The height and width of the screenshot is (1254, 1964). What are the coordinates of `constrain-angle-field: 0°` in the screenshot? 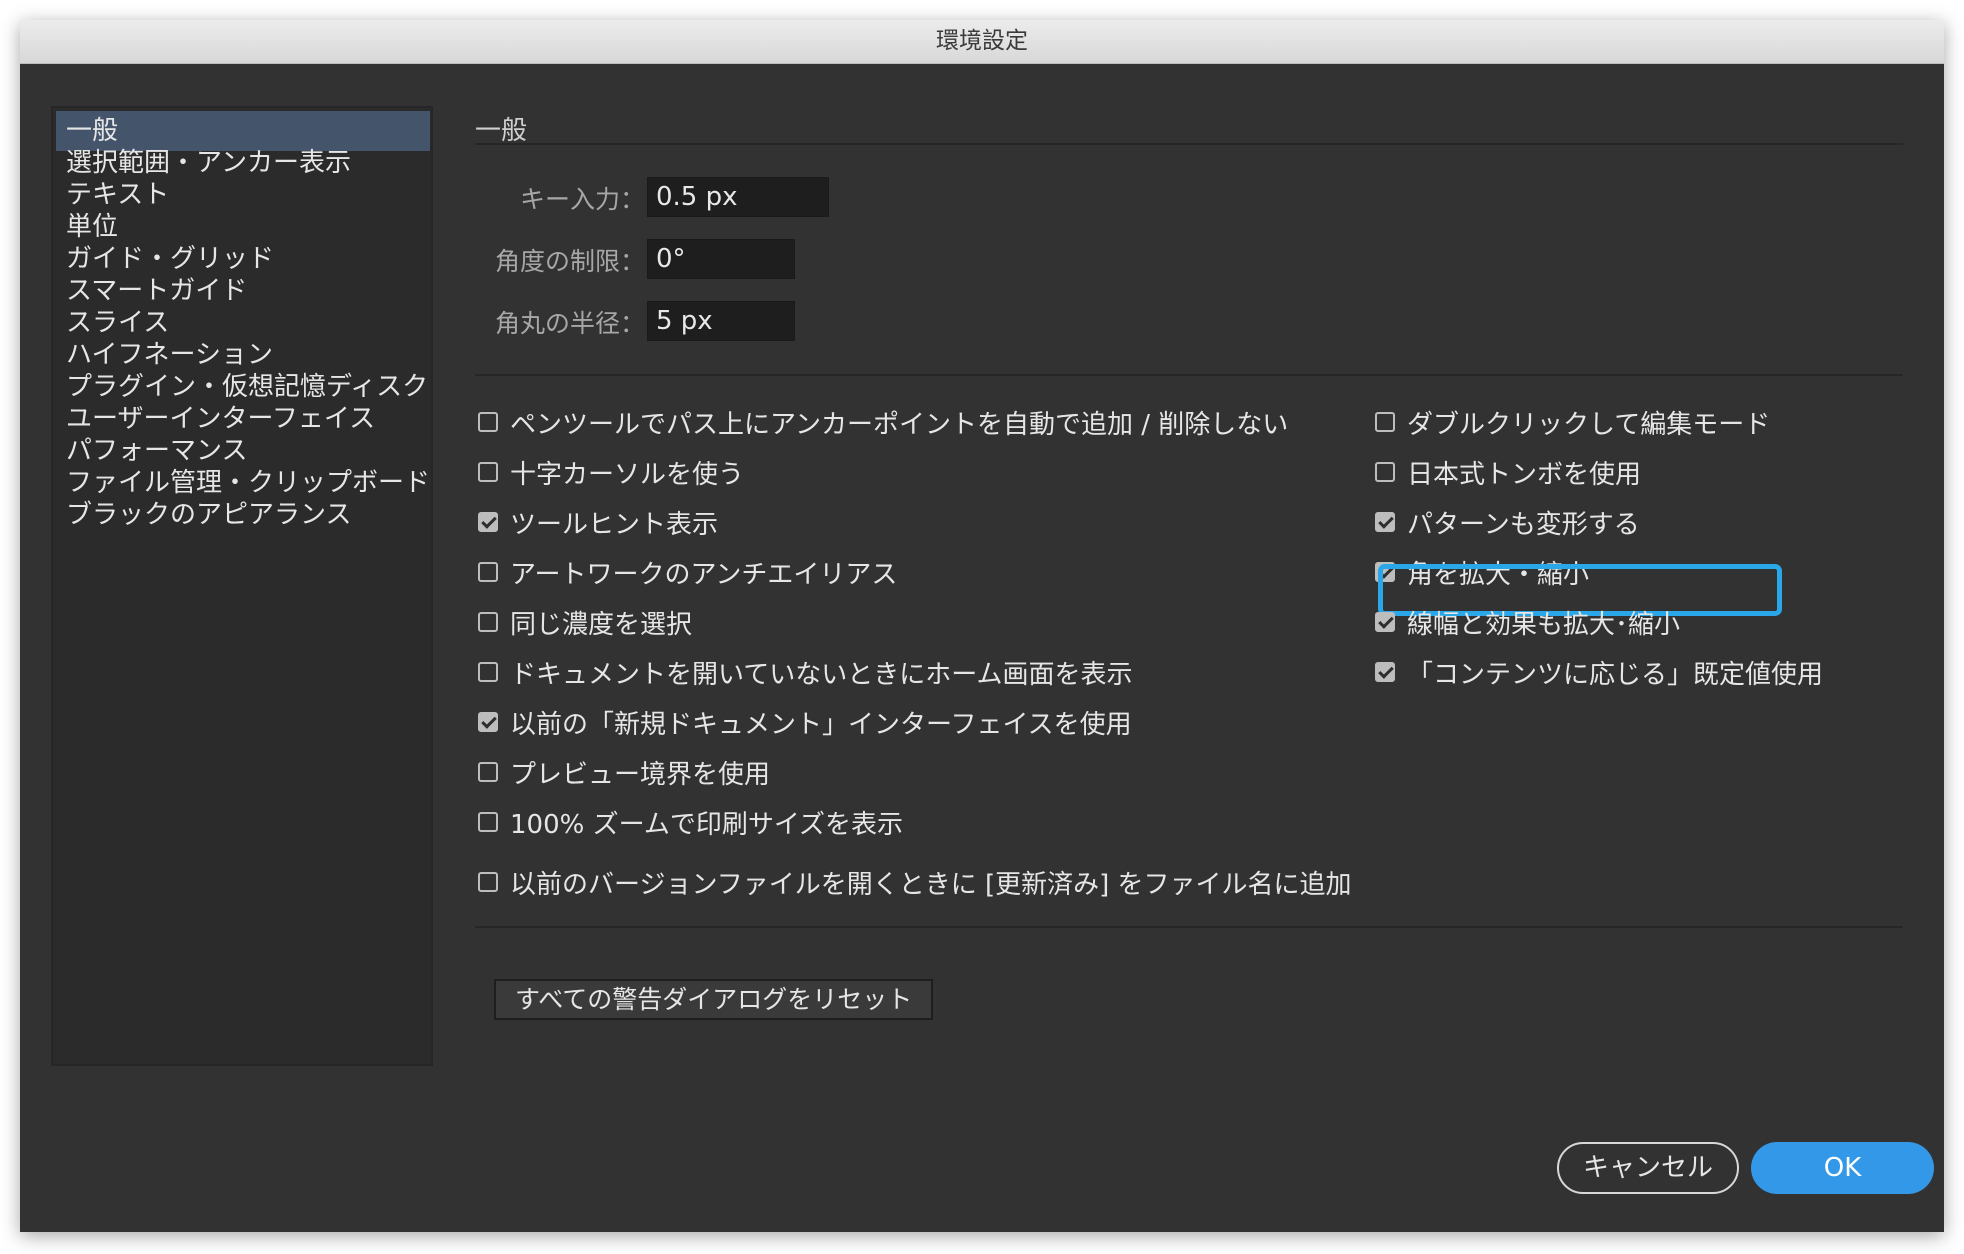 It's located at (721, 259).